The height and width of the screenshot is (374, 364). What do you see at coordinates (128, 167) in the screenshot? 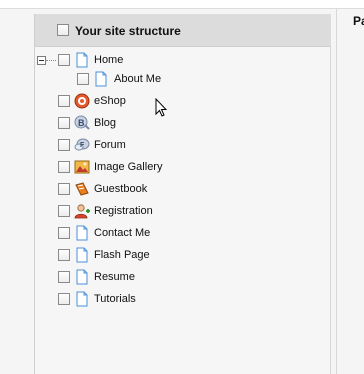
I see `tree-item-label: Image Gallery` at bounding box center [128, 167].